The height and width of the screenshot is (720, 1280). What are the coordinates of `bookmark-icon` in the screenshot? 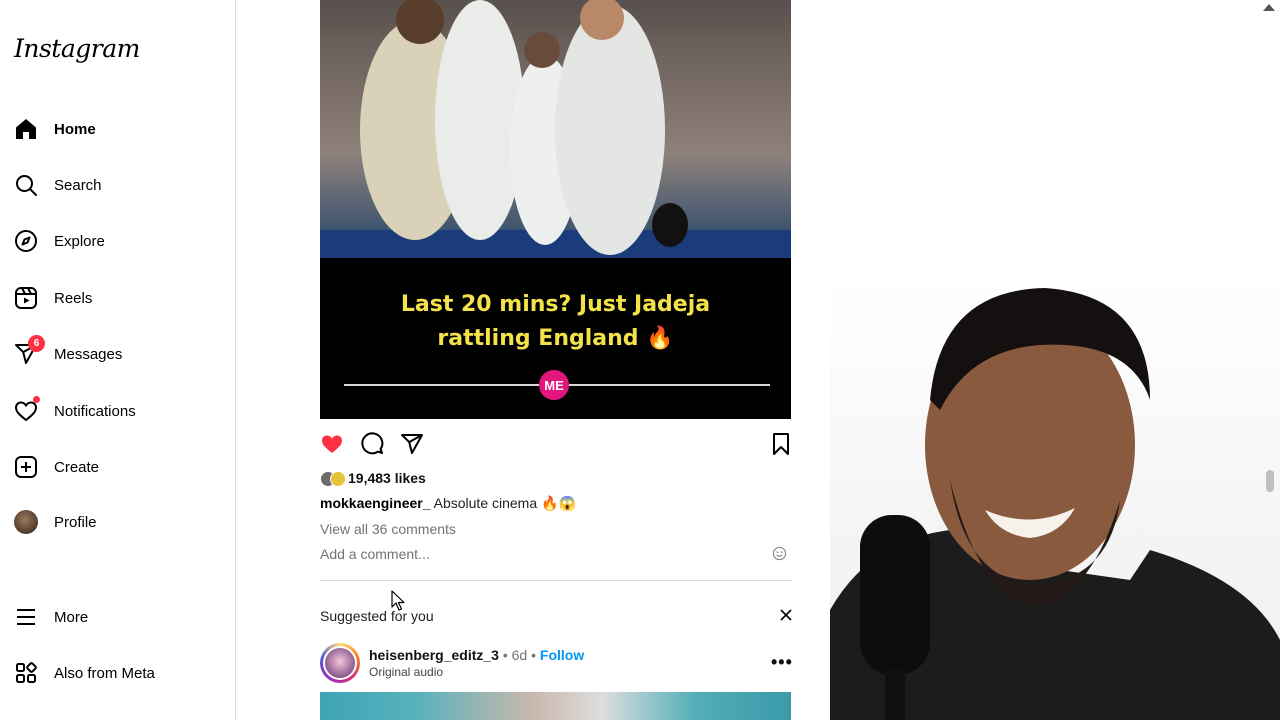 It's located at (781, 444).